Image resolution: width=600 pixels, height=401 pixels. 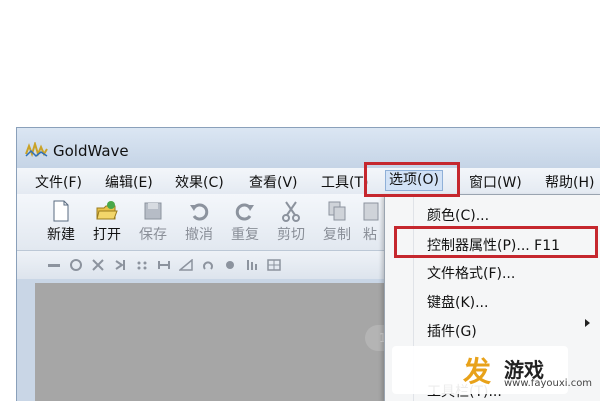 What do you see at coordinates (492, 370) in the screenshot?
I see `watermark: 发 游戏 www.fayouxi.com` at bounding box center [492, 370].